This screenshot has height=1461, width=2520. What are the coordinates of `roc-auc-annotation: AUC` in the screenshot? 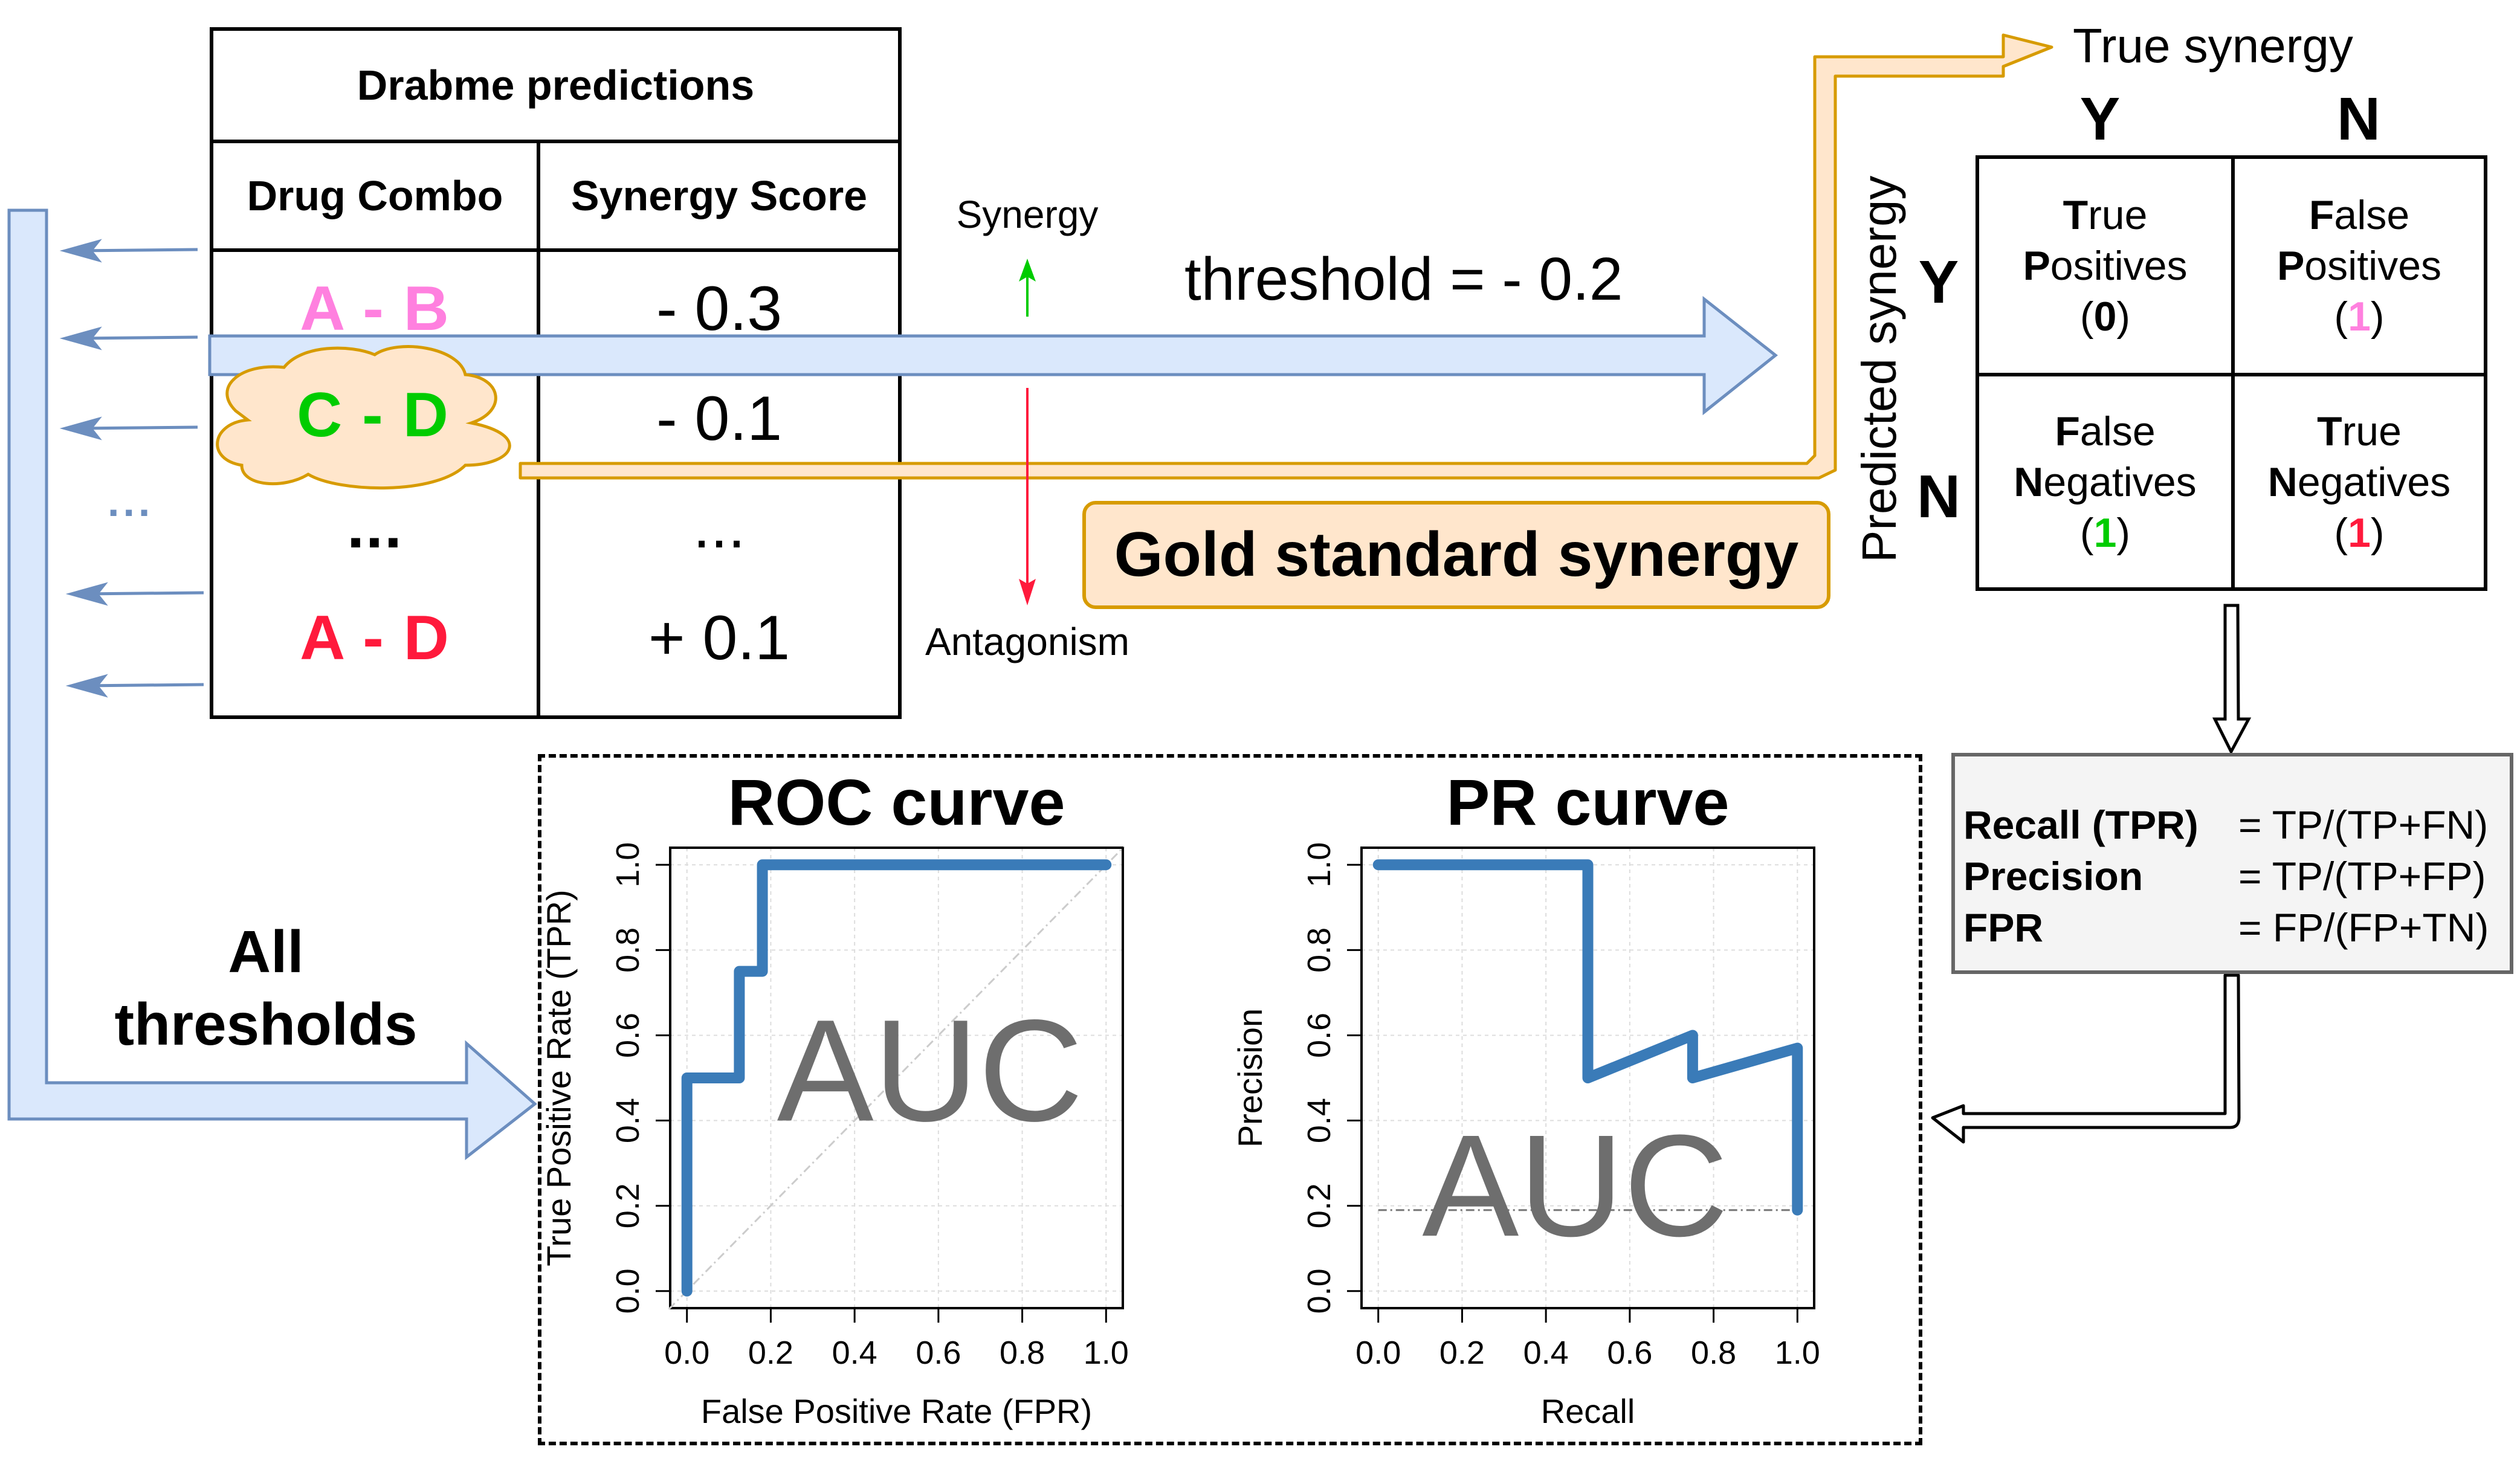 It's located at (930, 1071).